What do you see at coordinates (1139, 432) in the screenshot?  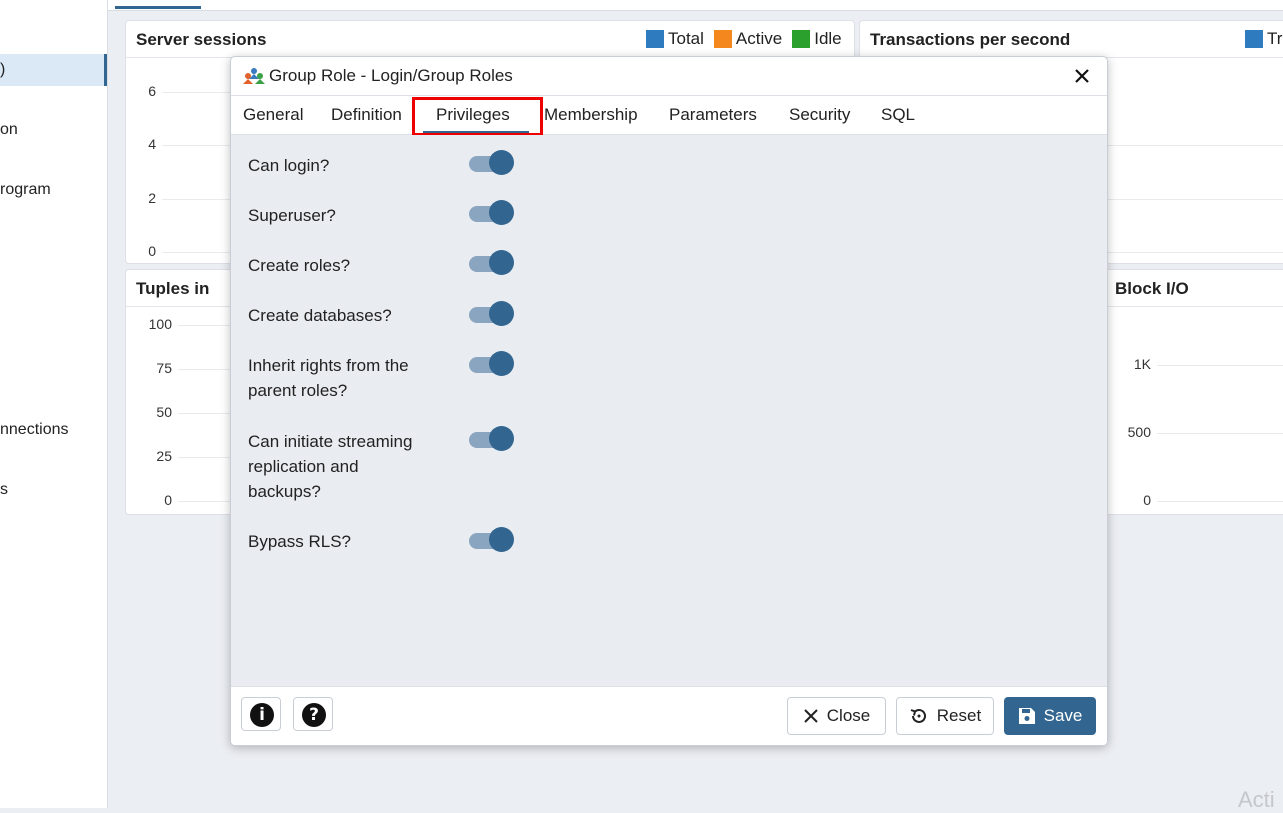 I see `y-tick-label: 500` at bounding box center [1139, 432].